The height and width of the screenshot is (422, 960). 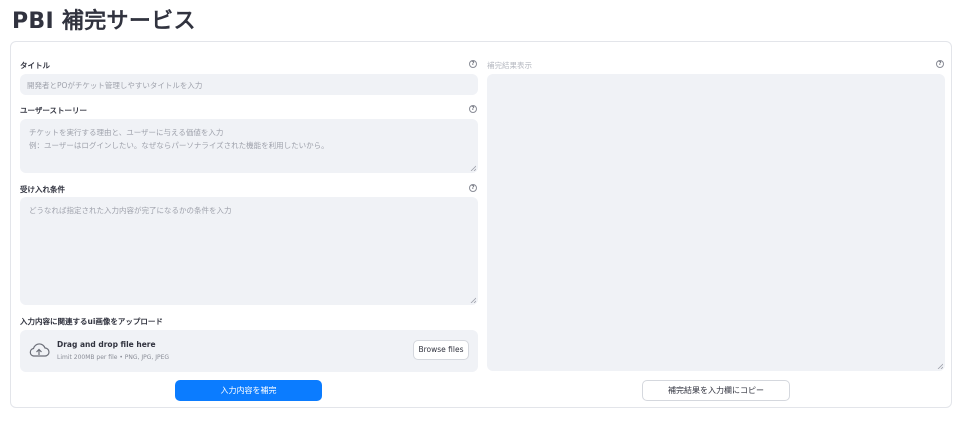 What do you see at coordinates (249, 84) in the screenshot?
I see `title-input: 開発者とPOがチケット管理しやすいタイトルを入力` at bounding box center [249, 84].